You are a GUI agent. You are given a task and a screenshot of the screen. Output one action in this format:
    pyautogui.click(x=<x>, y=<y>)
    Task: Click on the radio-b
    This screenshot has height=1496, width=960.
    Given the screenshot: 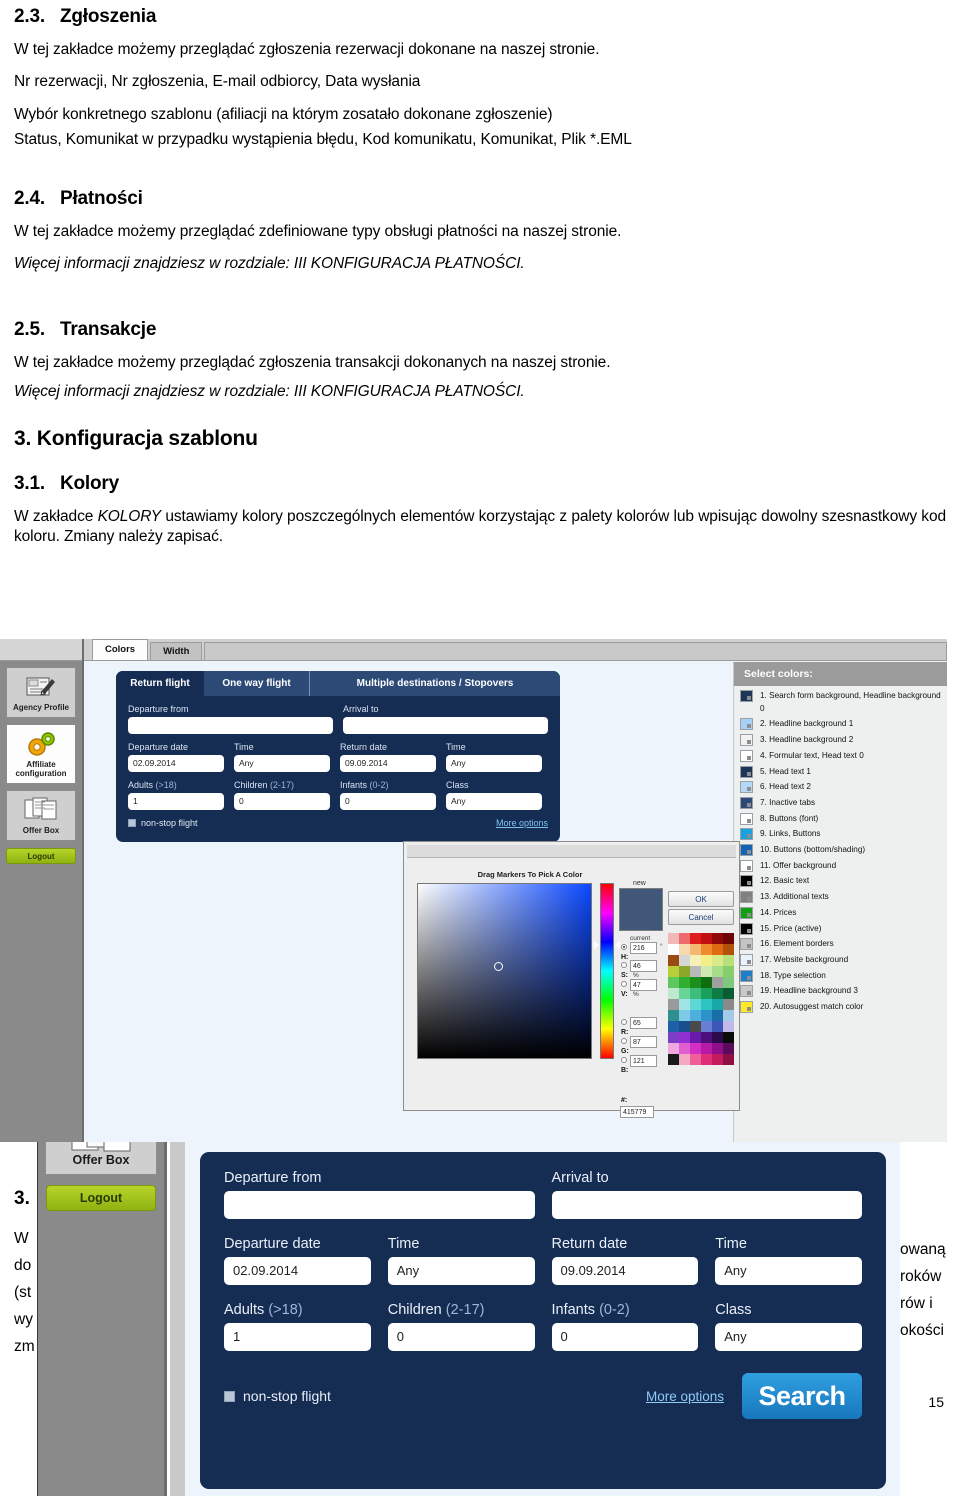 What is the action you would take?
    pyautogui.click(x=624, y=1060)
    